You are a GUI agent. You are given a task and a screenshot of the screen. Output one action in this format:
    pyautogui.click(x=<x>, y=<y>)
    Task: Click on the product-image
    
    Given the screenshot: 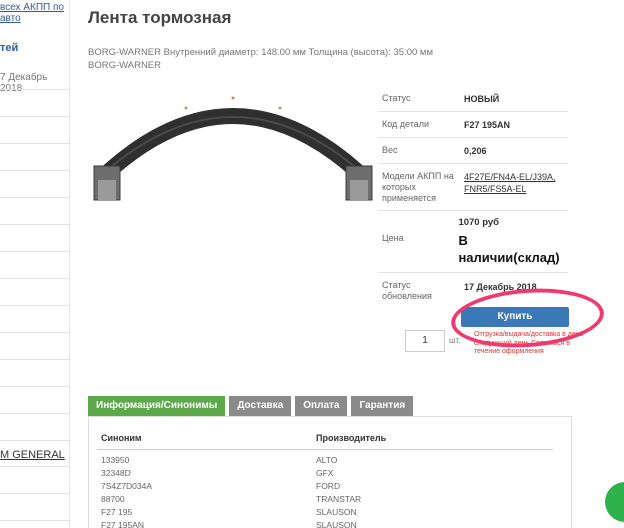 What is the action you would take?
    pyautogui.click(x=233, y=153)
    